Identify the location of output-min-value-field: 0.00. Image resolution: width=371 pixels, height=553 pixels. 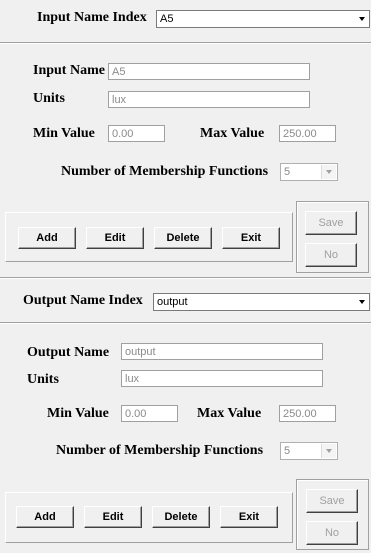
(149, 413).